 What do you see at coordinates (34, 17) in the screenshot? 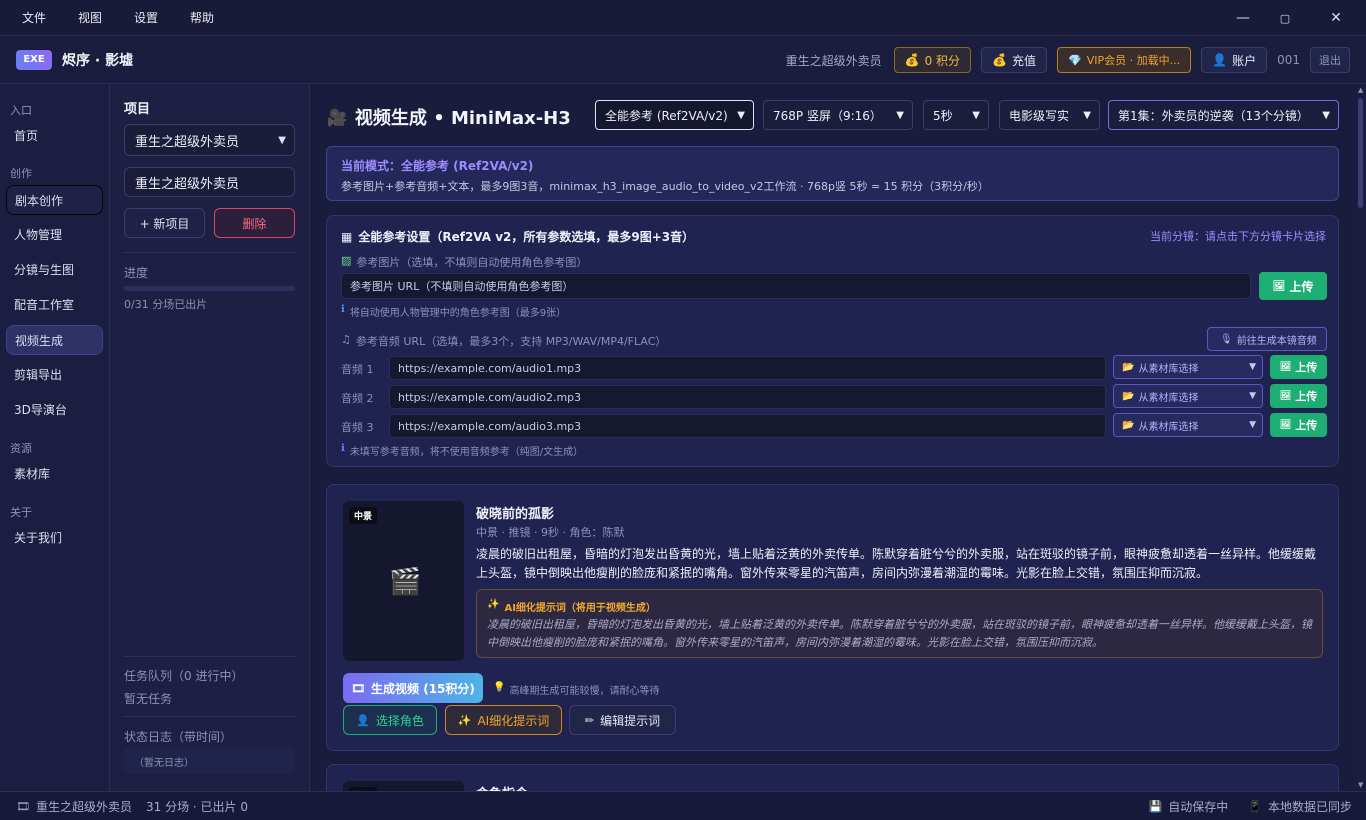
I see `menu-file: 文件` at bounding box center [34, 17].